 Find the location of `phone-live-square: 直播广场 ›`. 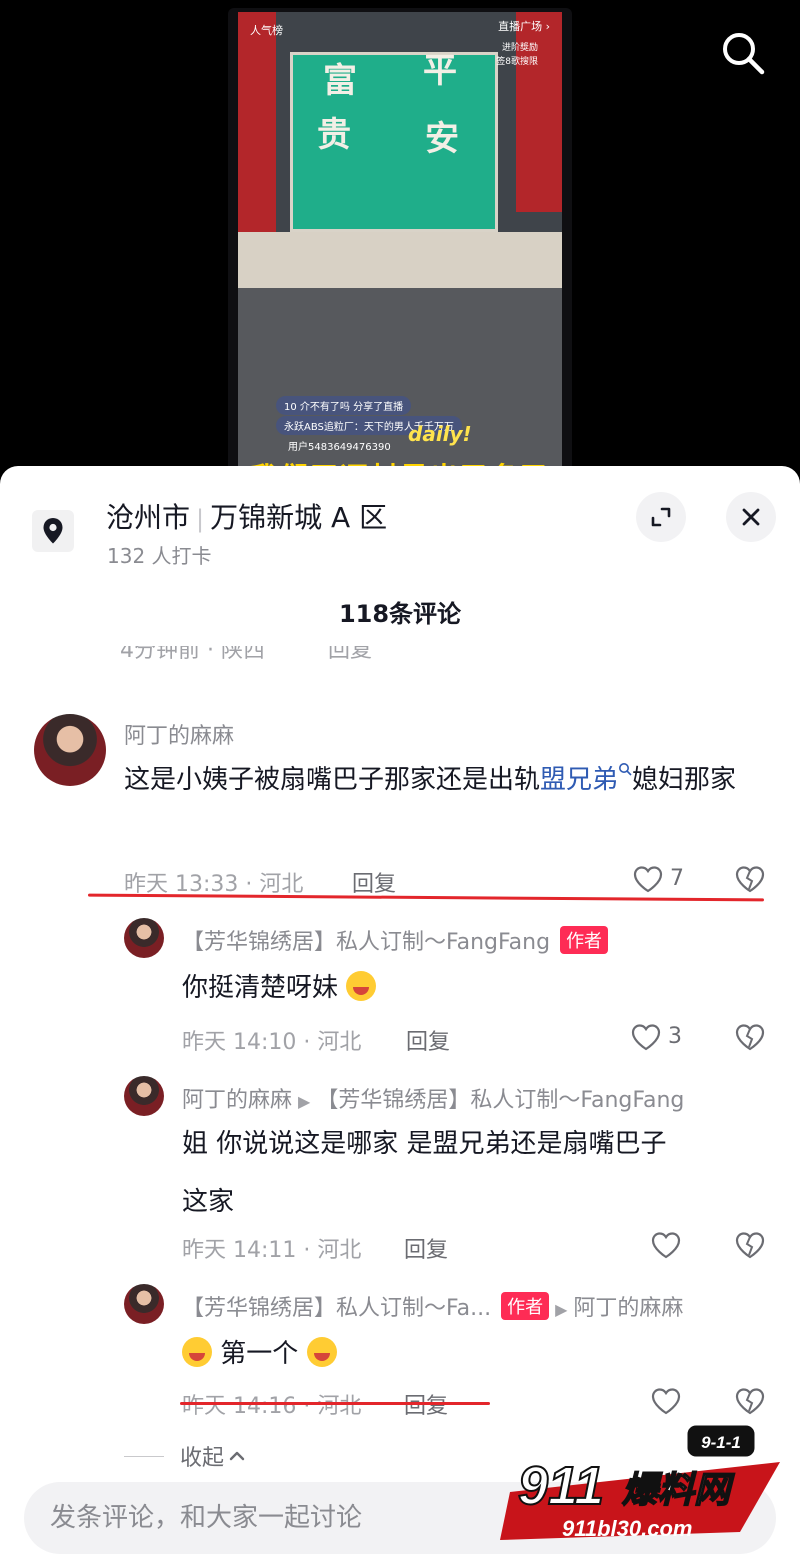

phone-live-square: 直播广场 › is located at coordinates (524, 26).